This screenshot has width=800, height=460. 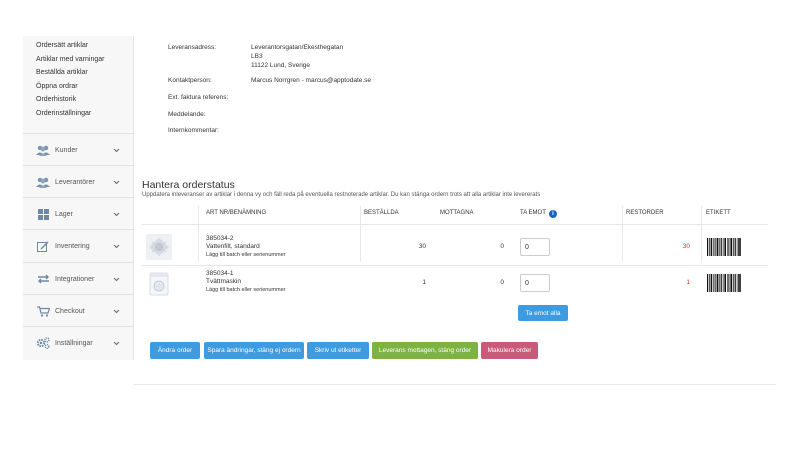 I want to click on header-divider, so click(x=455, y=224).